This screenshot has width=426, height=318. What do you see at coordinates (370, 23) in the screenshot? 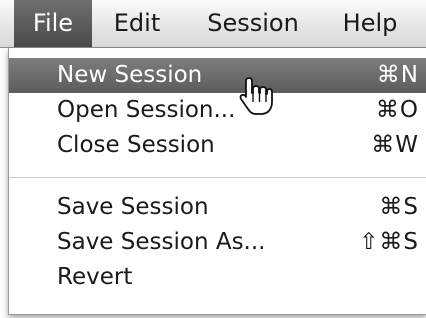
I see `menu-help: Help` at bounding box center [370, 23].